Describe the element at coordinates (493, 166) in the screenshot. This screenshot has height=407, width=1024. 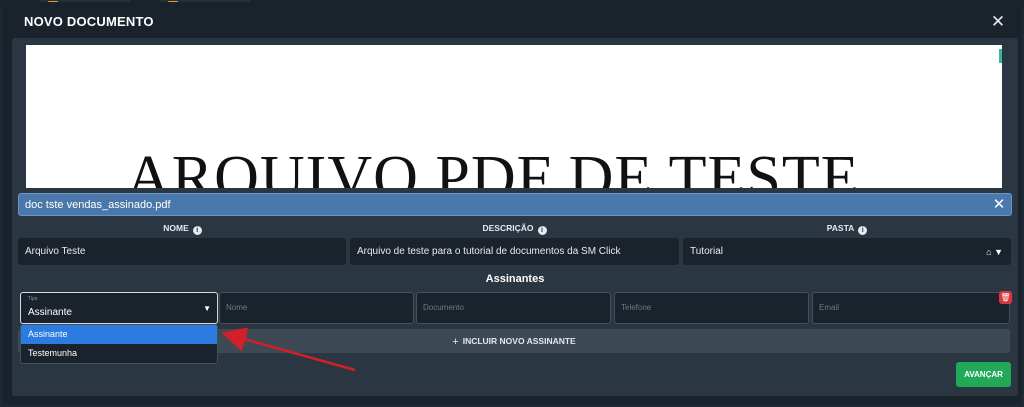
I see `pdf-preview-text: ARQUIVO PDF DE TESTE` at that location.